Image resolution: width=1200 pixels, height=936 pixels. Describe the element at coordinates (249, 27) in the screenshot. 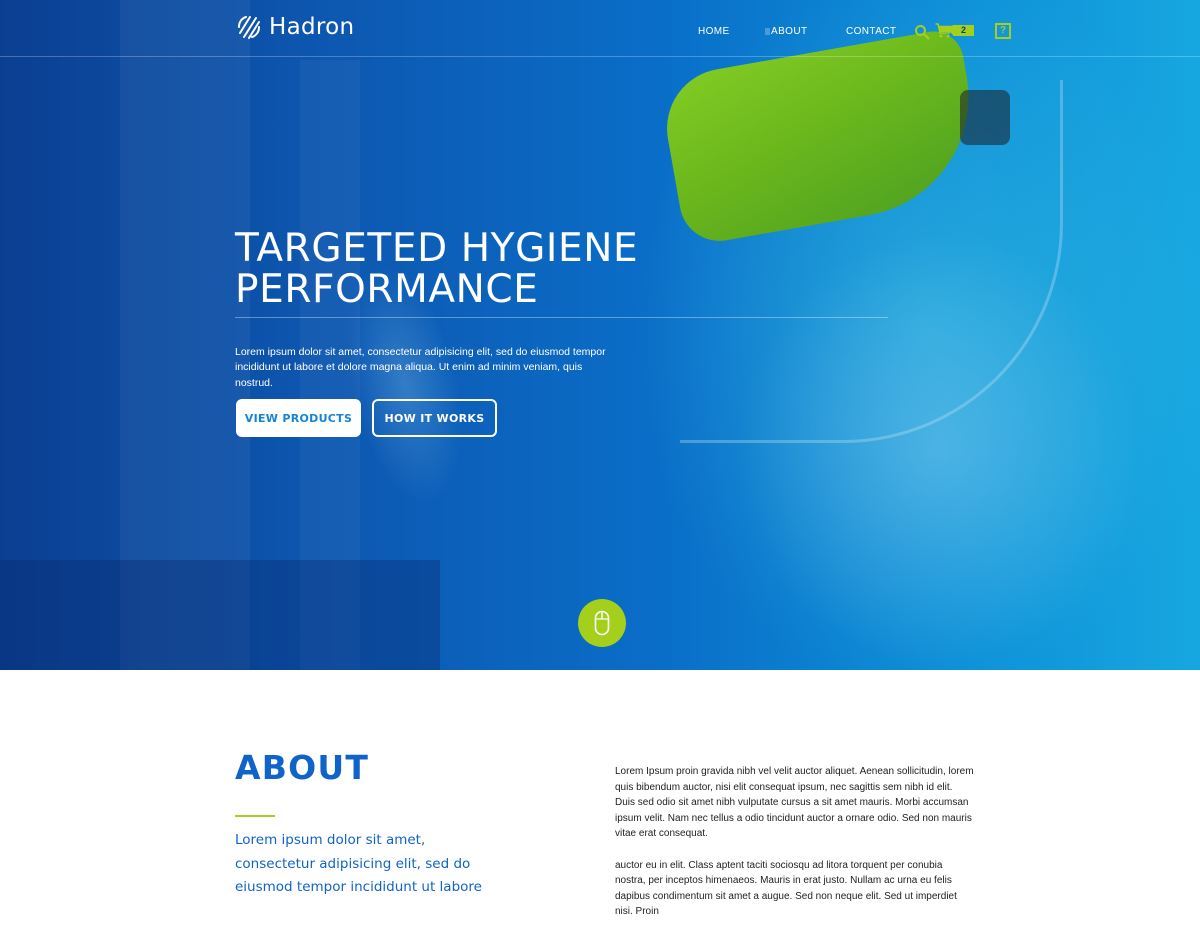

I see `diagonal-stripes-circle-icon` at that location.